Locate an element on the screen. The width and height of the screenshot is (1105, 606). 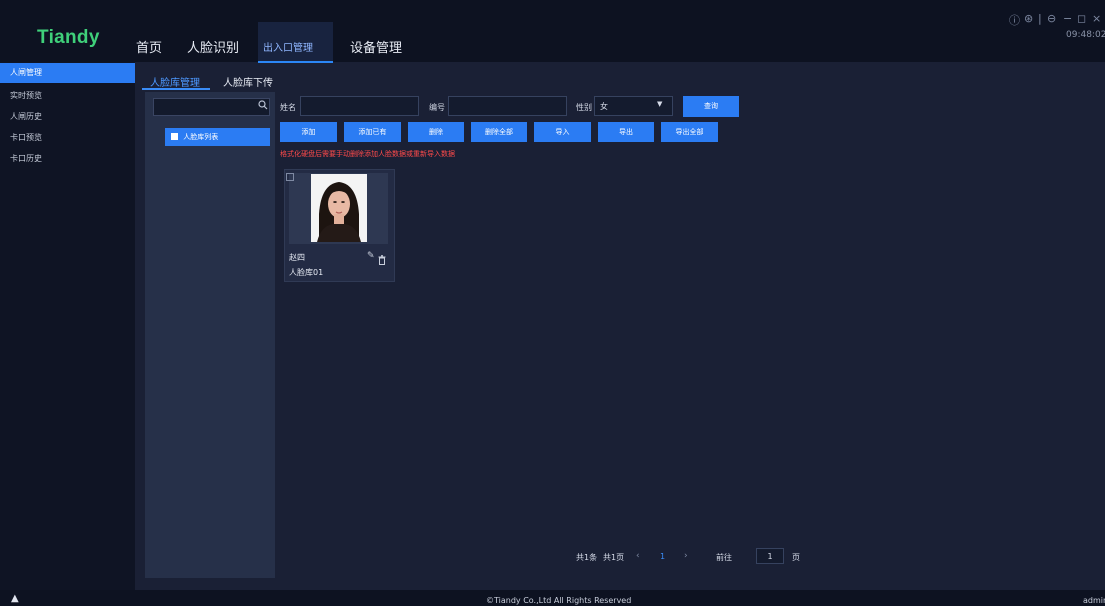
export-all-button: 导出全部 is located at coordinates (689, 132).